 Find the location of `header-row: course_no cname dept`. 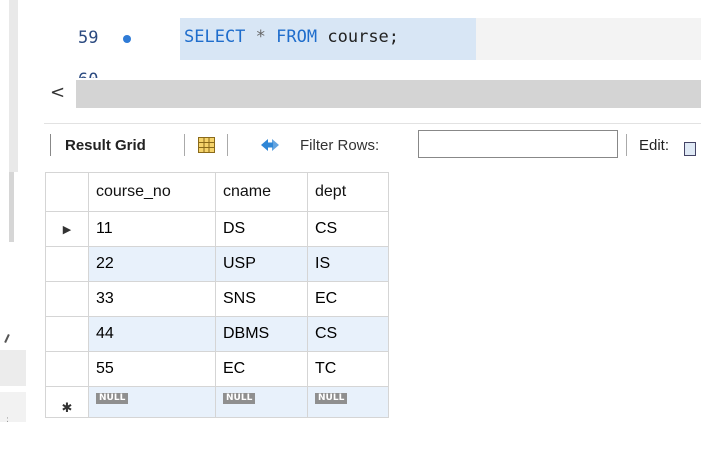

header-row: course_no cname dept is located at coordinates (217, 192).